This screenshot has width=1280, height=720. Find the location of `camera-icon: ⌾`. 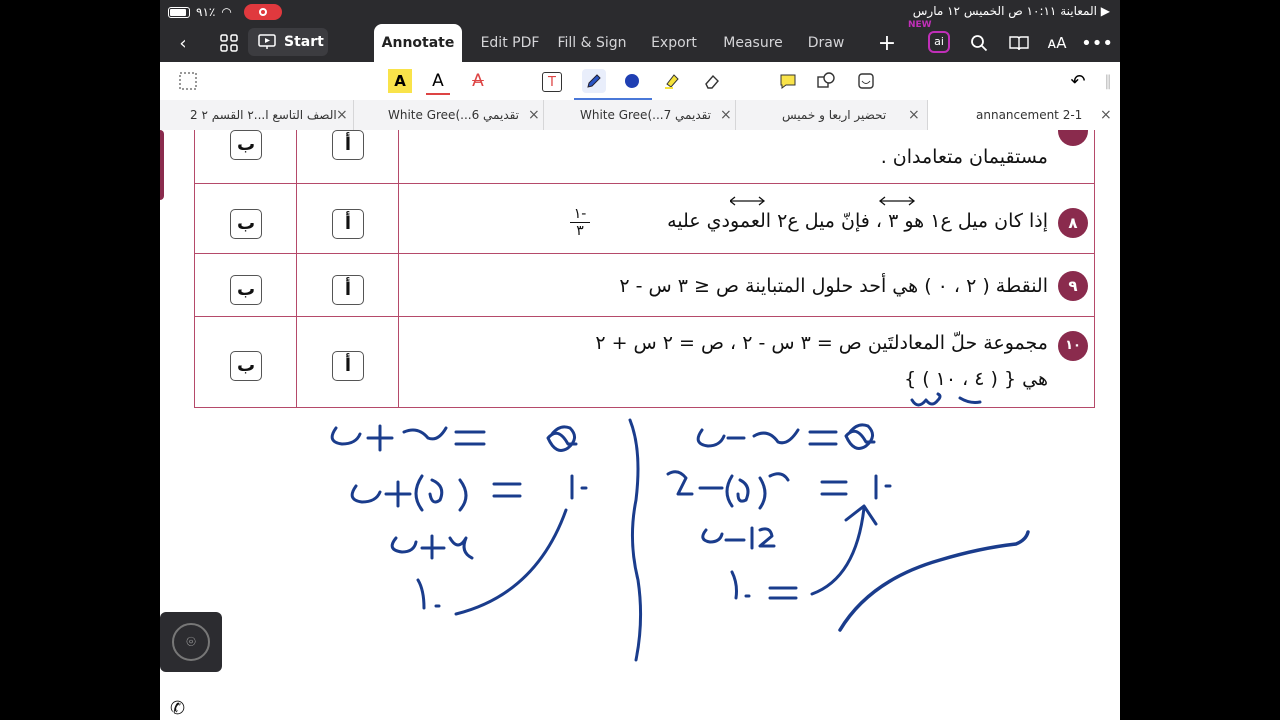

camera-icon: ⌾ is located at coordinates (191, 642).